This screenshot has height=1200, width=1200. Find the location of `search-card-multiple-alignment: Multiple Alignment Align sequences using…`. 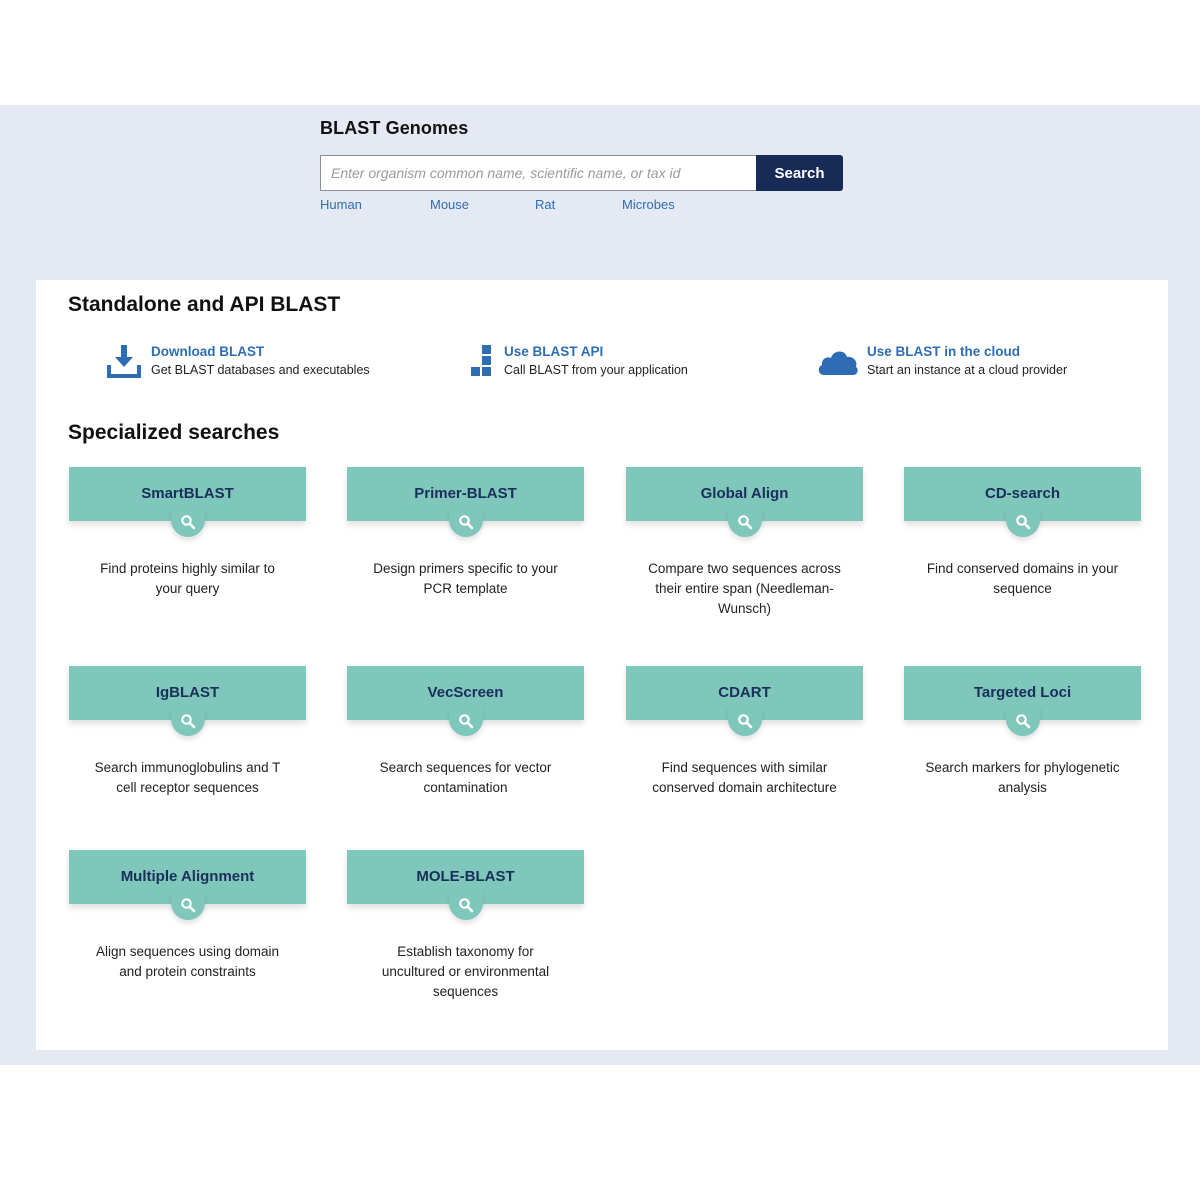

search-card-multiple-alignment: Multiple Alignment Align sequences using… is located at coordinates (187, 916).